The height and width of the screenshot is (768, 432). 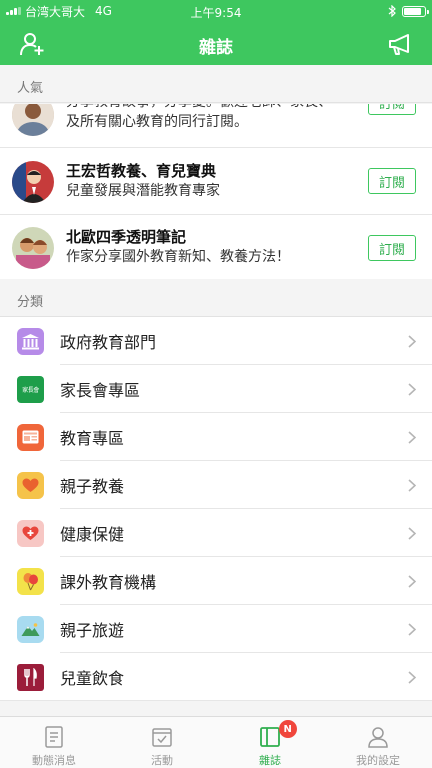 I want to click on activity-checkbox-icon, so click(x=162, y=737).